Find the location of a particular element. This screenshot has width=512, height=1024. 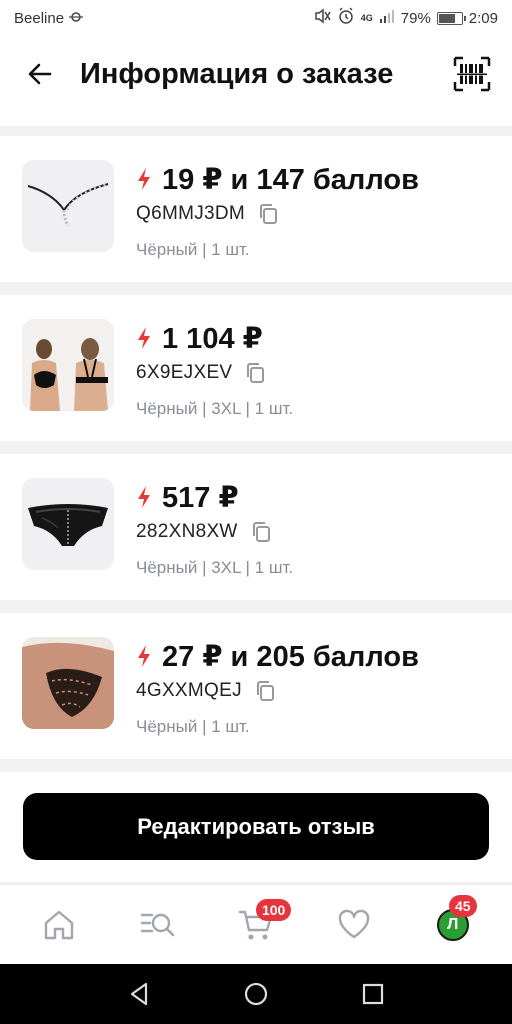

app-header: Информация о заказе is located at coordinates (256, 74).